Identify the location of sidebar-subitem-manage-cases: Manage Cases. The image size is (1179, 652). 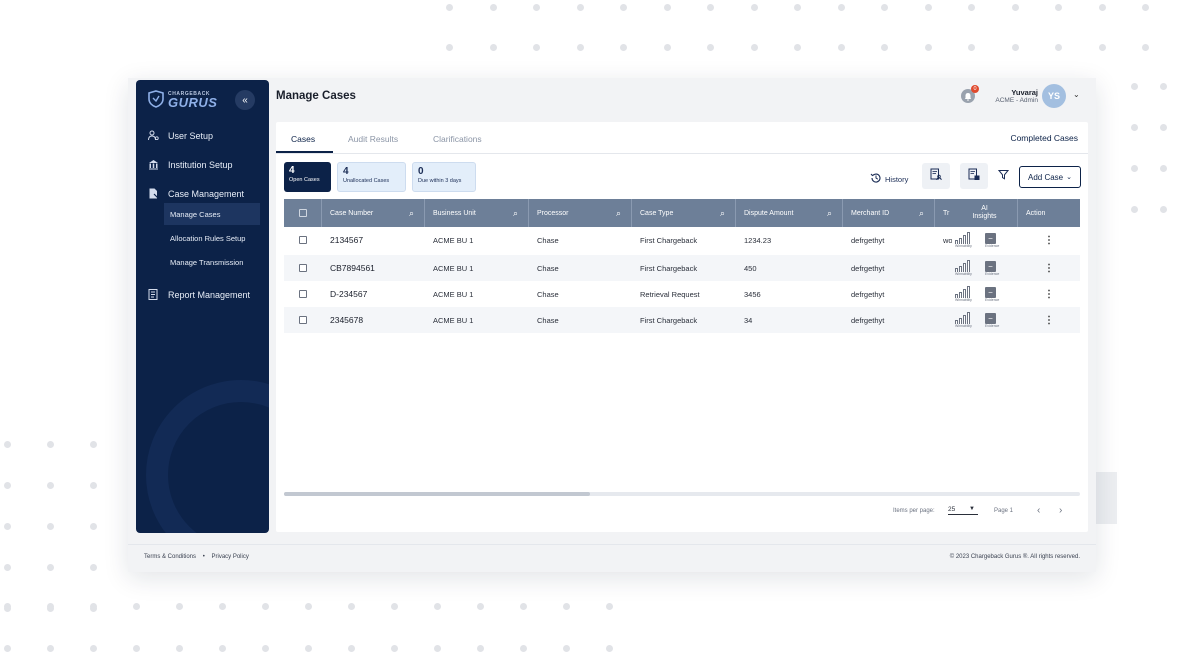
(212, 214).